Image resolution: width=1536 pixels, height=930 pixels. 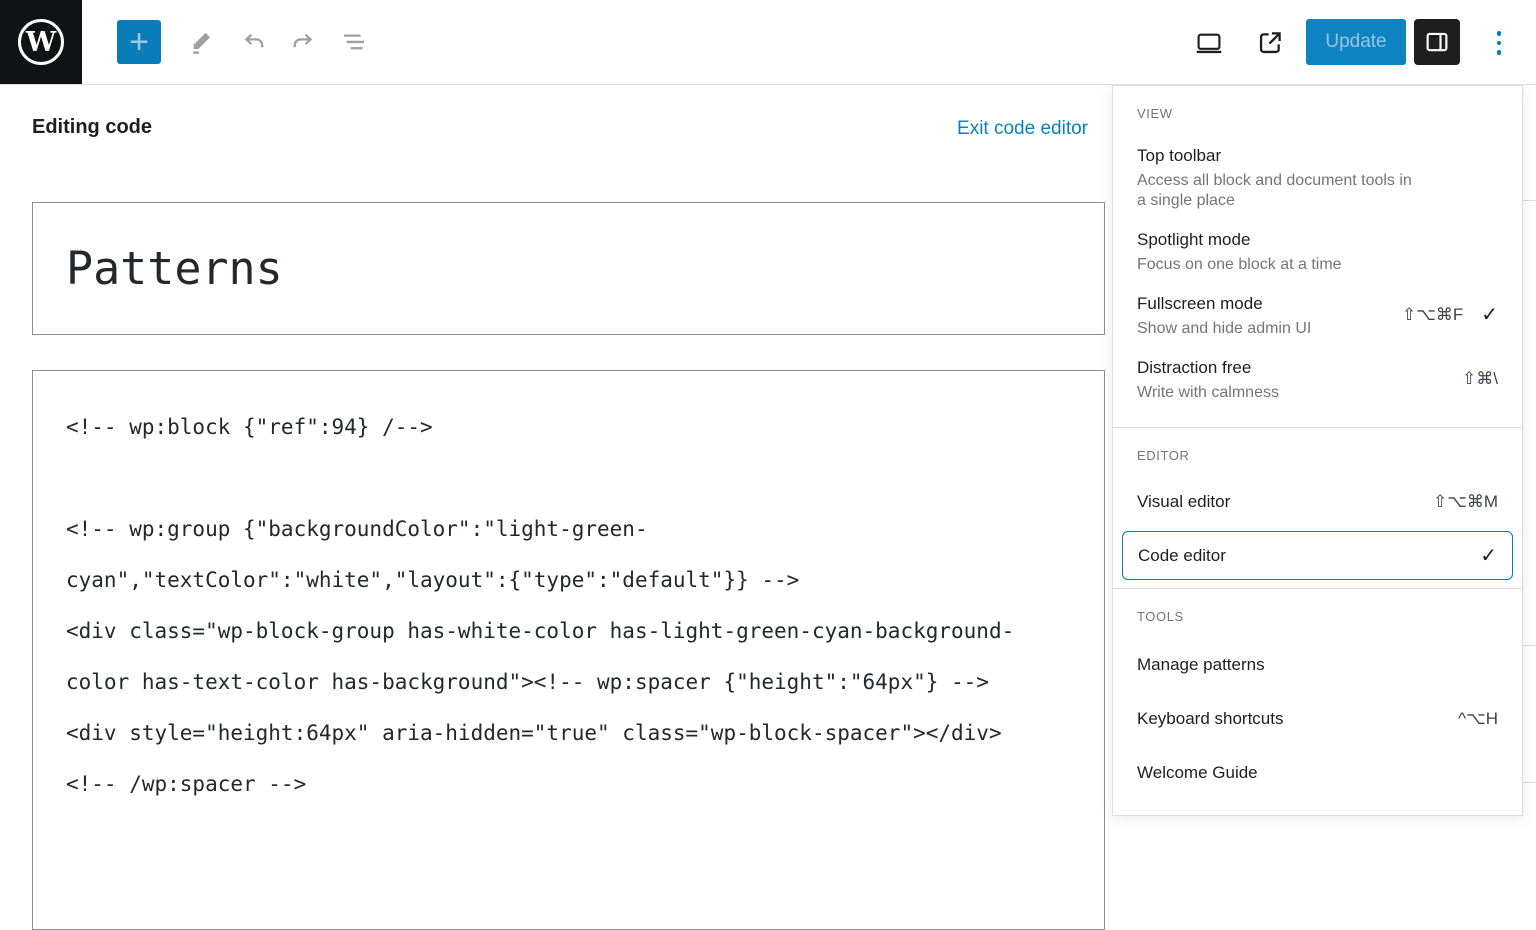 I want to click on pencil-icon, so click(x=201, y=43).